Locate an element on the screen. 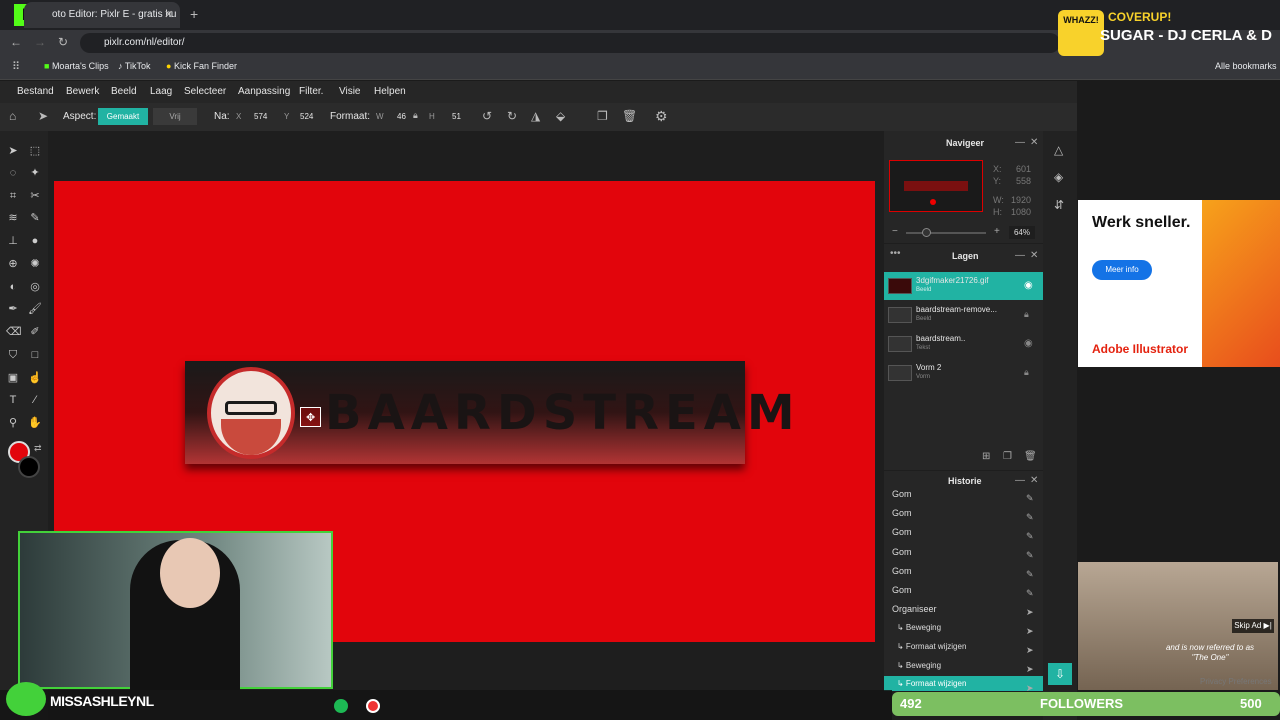  stamp-tool-icon: ⊥ is located at coordinates (13, 241).